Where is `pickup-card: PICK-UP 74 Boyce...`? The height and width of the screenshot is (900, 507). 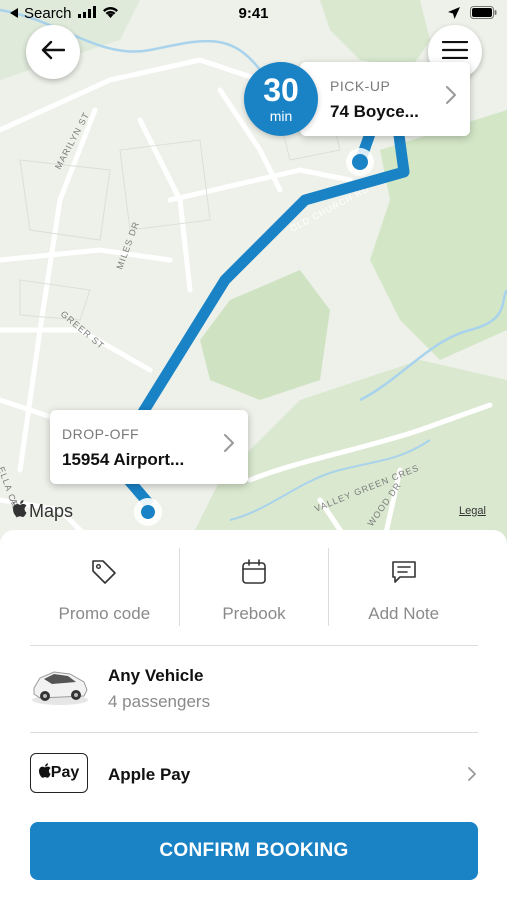 pickup-card: PICK-UP 74 Boyce... is located at coordinates (385, 99).